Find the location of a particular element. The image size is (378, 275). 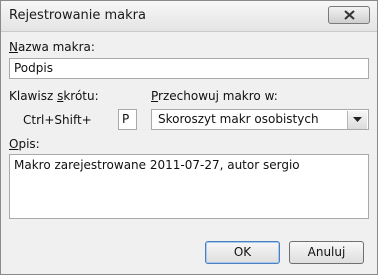

store-macro-dropdown-button is located at coordinates (357, 120).